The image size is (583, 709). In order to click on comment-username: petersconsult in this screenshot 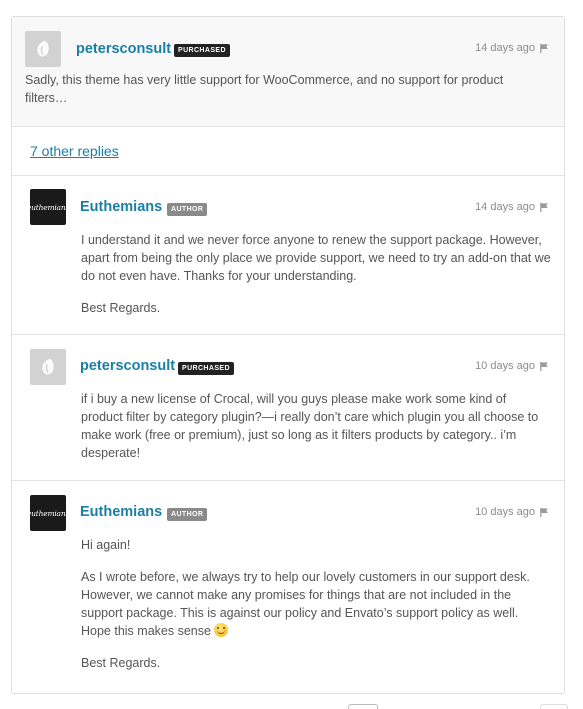, I will do `click(123, 49)`.